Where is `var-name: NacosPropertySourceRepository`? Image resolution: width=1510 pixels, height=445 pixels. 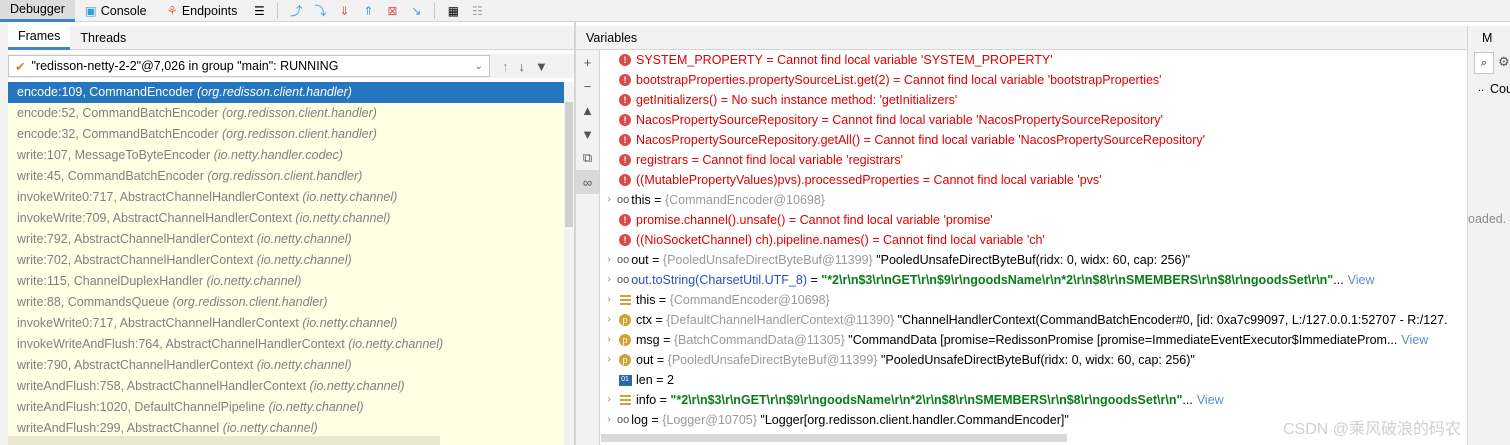 var-name: NacosPropertySourceRepository is located at coordinates (727, 120).